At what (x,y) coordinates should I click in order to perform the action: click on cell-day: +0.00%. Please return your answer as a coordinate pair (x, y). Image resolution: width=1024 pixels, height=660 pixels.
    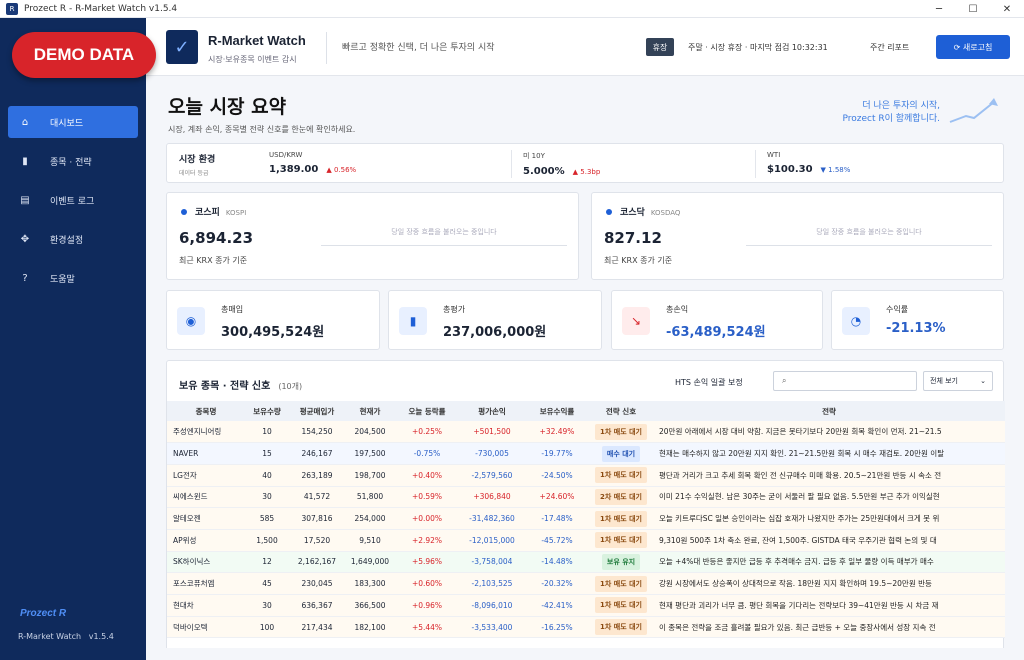
    Looking at the image, I should click on (427, 518).